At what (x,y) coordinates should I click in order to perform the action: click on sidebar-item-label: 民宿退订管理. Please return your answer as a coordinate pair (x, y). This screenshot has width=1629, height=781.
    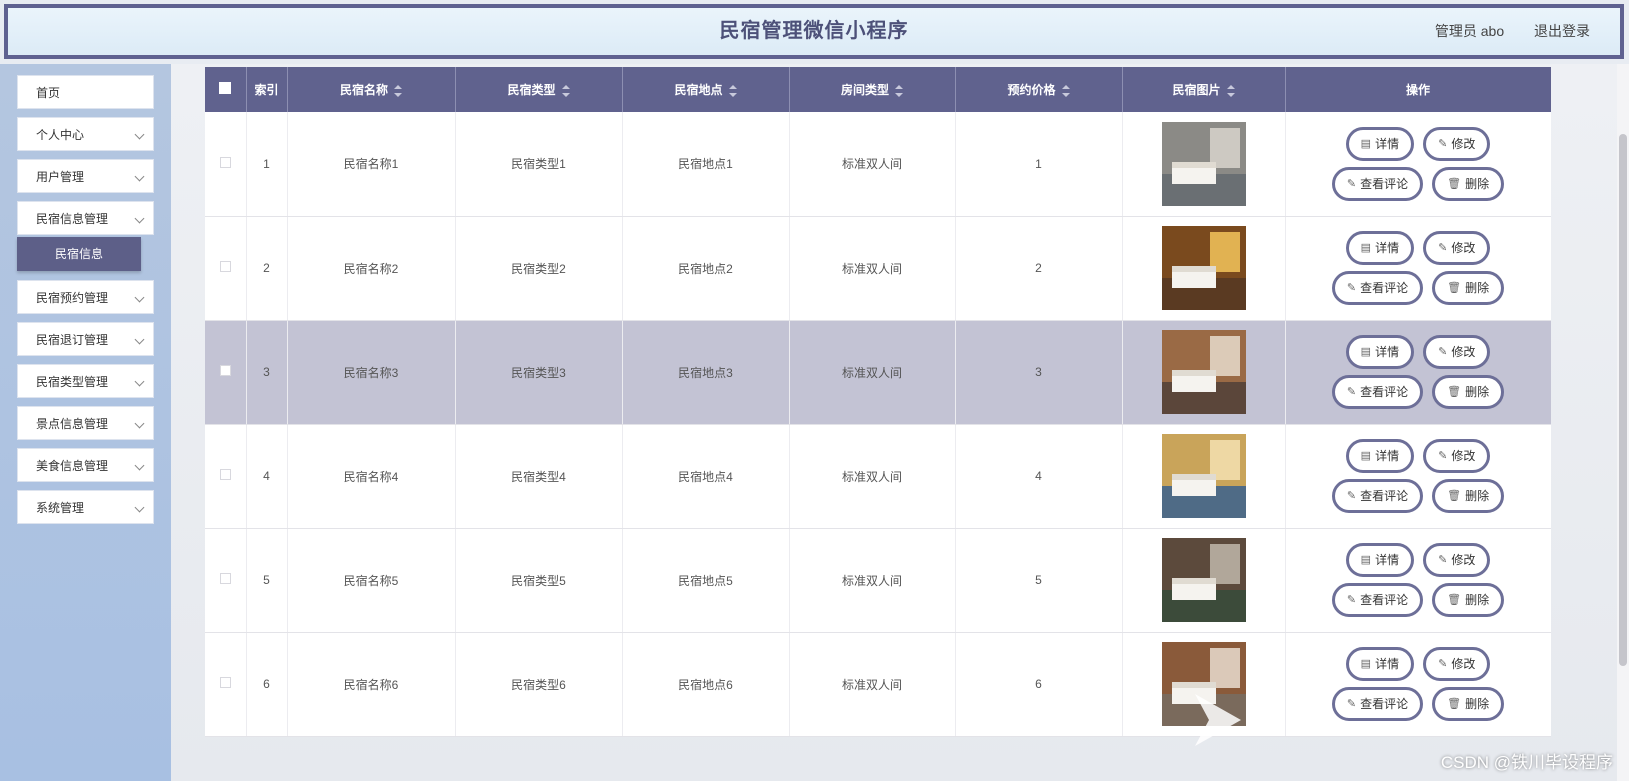
    Looking at the image, I should click on (72, 340).